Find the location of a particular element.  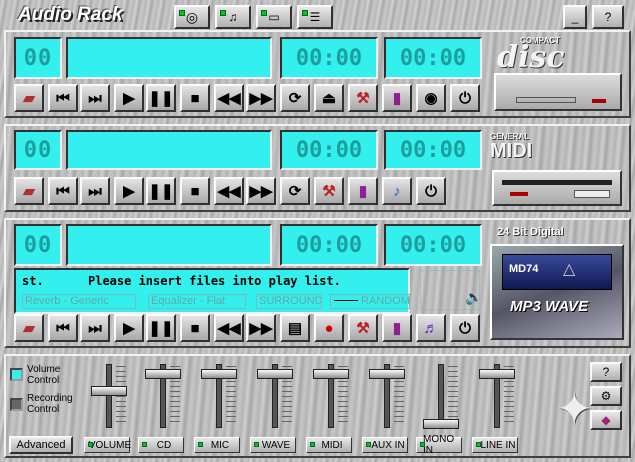

channel-label-mic: MIC is located at coordinates (217, 445).